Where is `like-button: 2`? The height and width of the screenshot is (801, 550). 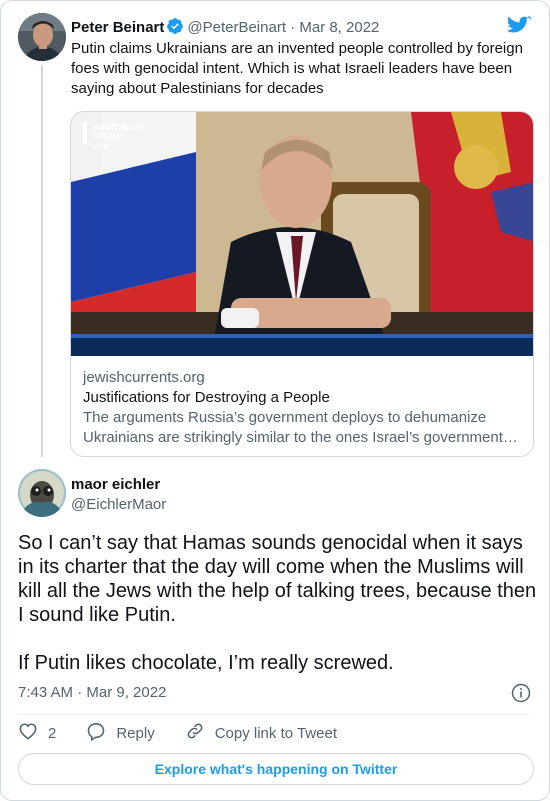
like-button: 2 is located at coordinates (37, 733).